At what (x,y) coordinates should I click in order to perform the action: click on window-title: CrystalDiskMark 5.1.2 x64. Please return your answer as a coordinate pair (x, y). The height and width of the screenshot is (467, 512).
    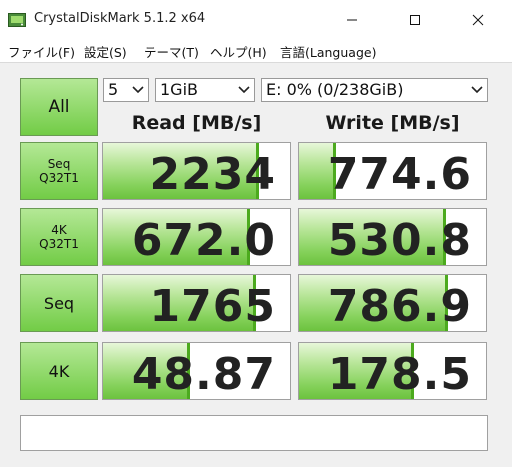
    Looking at the image, I should click on (120, 18).